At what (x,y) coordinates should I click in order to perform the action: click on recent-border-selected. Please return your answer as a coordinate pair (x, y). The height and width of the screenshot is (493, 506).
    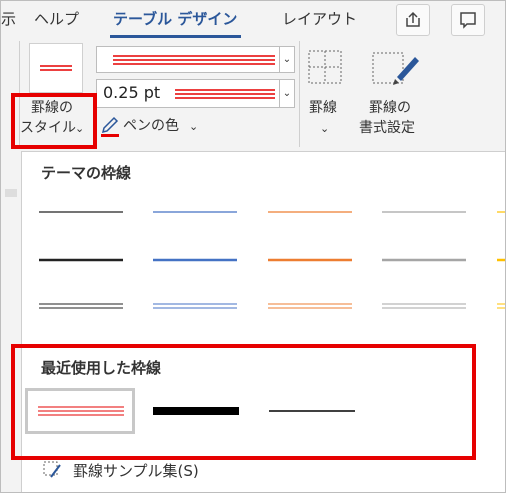
    Looking at the image, I should click on (80, 411).